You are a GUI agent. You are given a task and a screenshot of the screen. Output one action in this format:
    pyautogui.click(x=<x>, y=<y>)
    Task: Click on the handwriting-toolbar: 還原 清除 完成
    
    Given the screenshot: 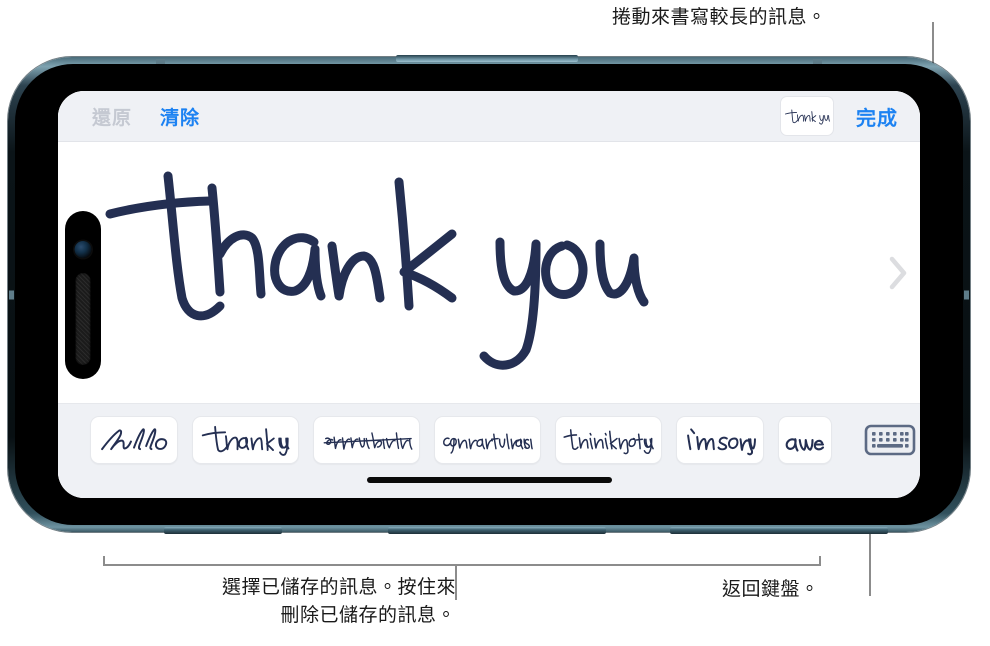 What is the action you would take?
    pyautogui.click(x=489, y=116)
    